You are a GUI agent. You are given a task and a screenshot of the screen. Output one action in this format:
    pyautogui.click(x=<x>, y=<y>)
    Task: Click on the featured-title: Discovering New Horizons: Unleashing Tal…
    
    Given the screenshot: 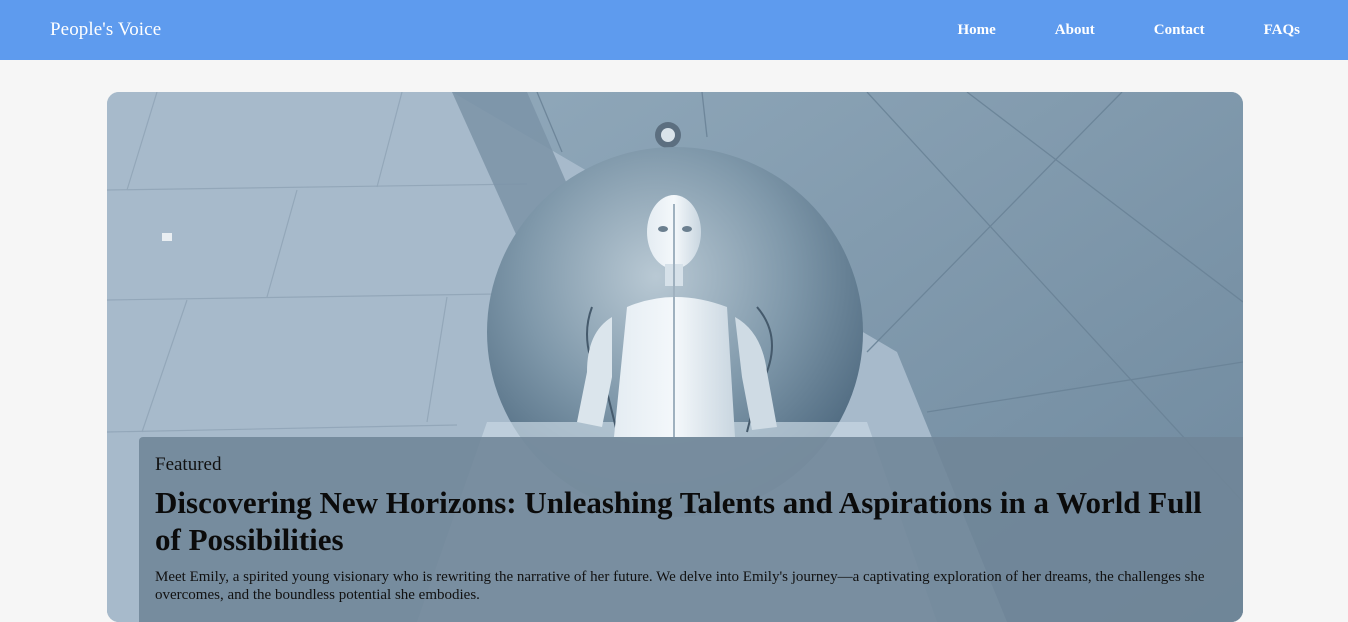 What is the action you would take?
    pyautogui.click(x=691, y=521)
    